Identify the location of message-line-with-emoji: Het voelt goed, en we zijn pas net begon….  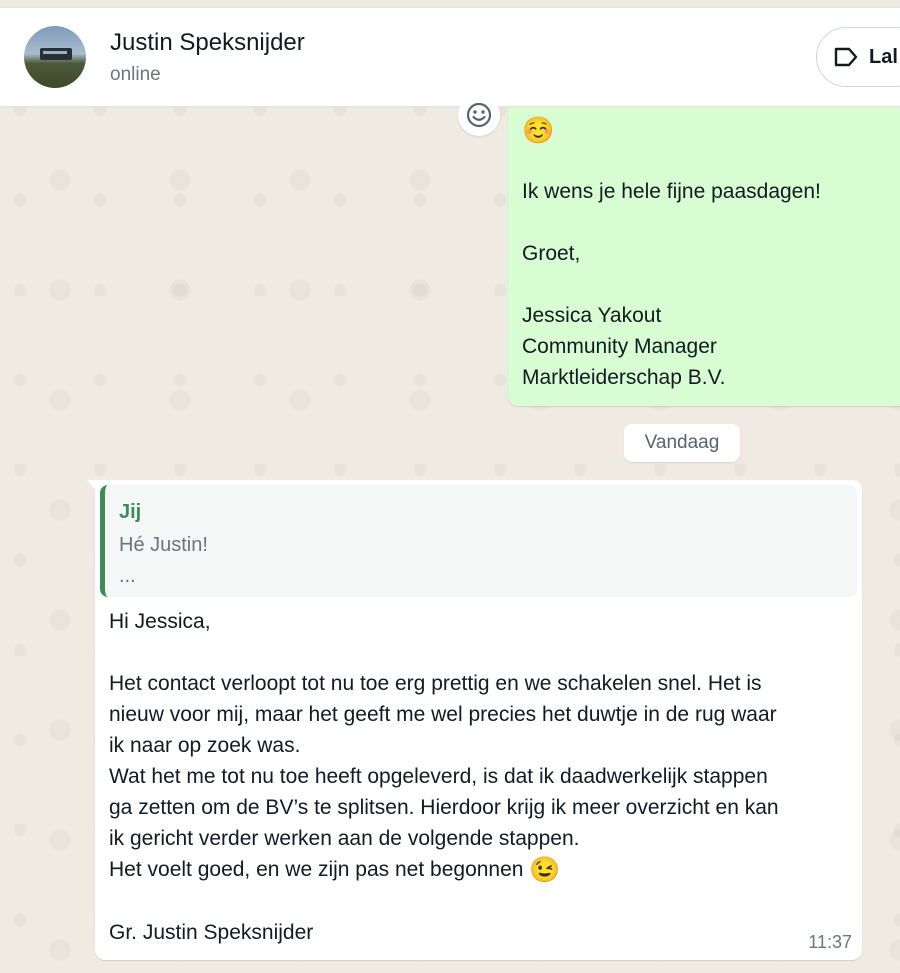
(481, 870).